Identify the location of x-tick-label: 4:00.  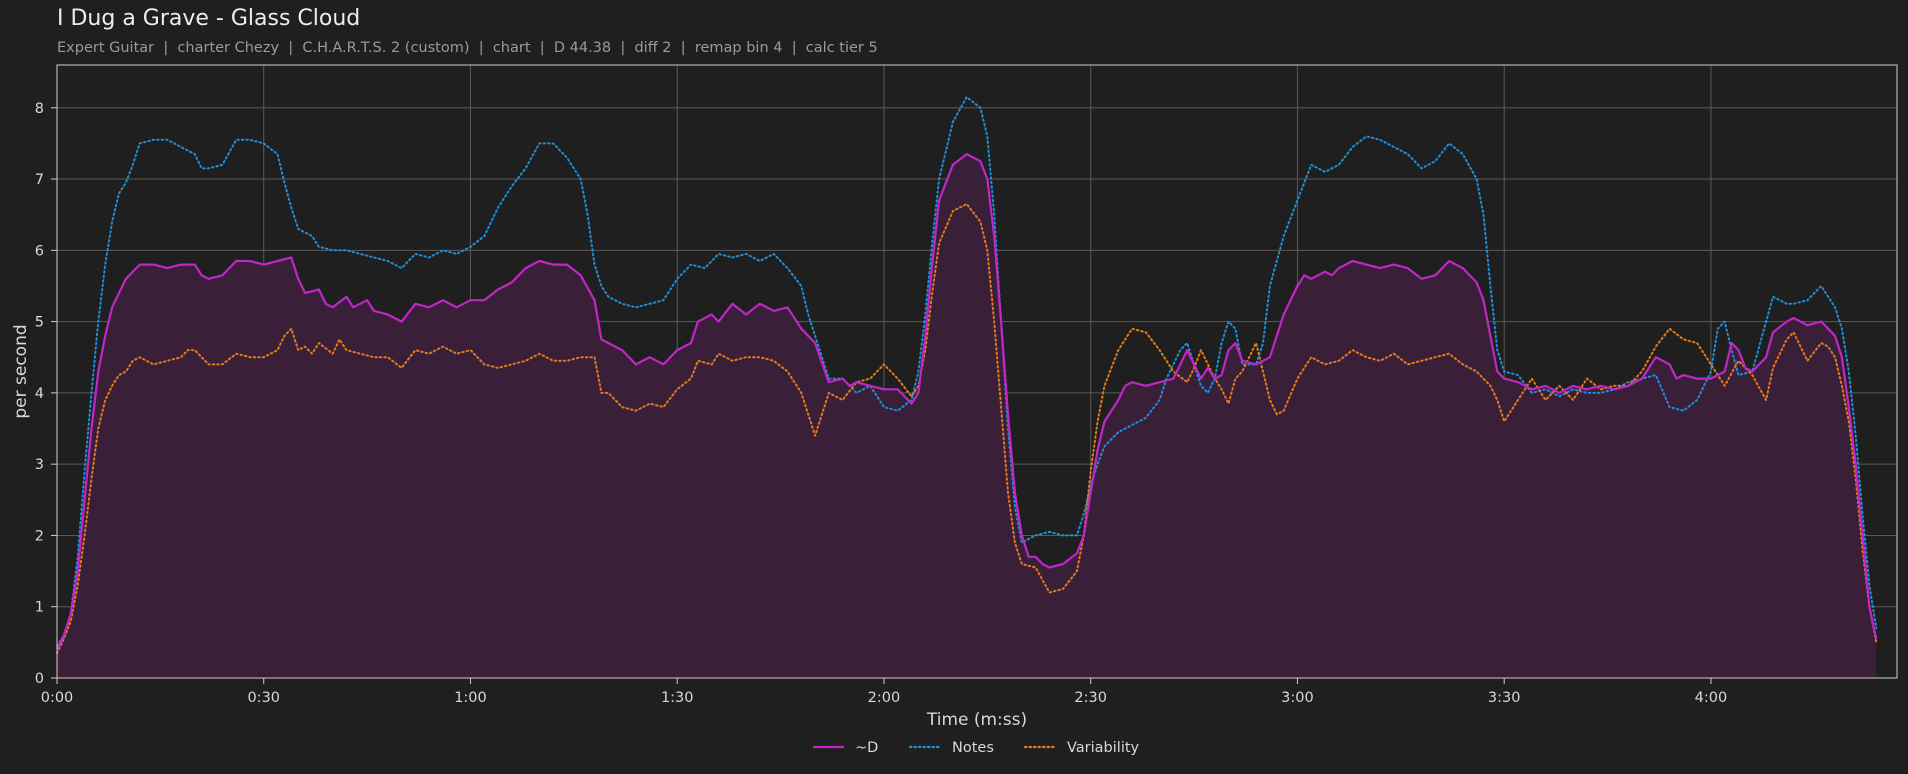
(1711, 698).